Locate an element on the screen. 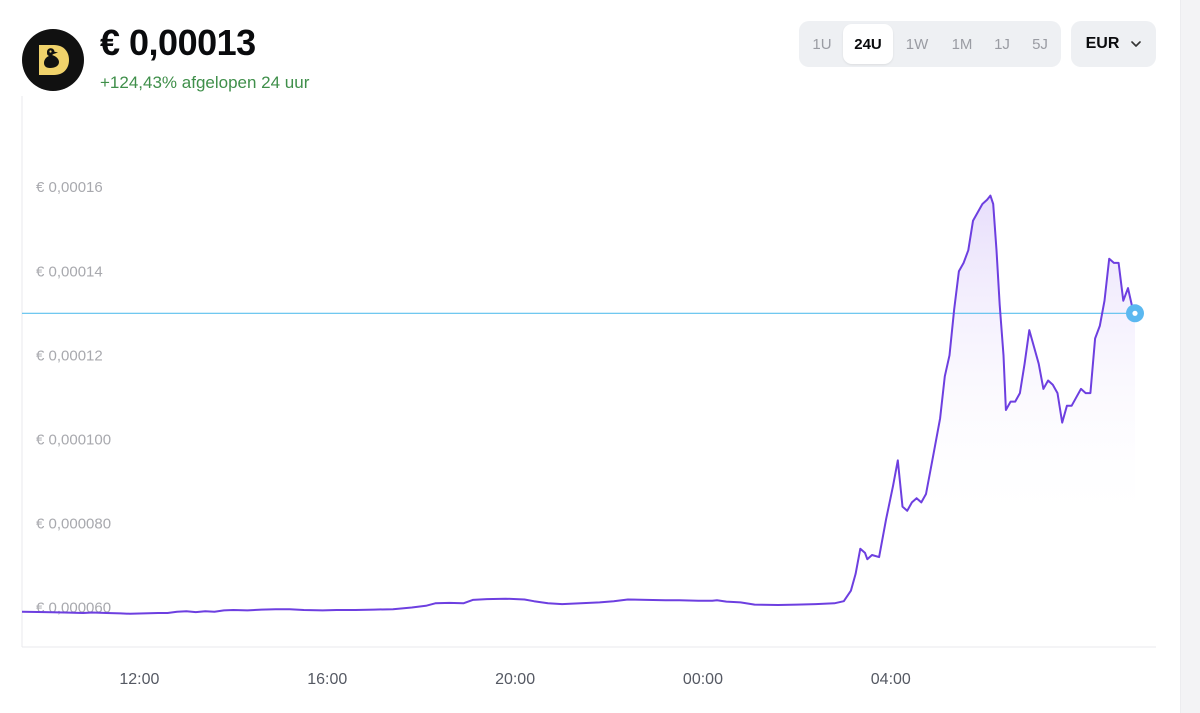 The height and width of the screenshot is (713, 1200). x-tick-label: 12:00 is located at coordinates (139, 679).